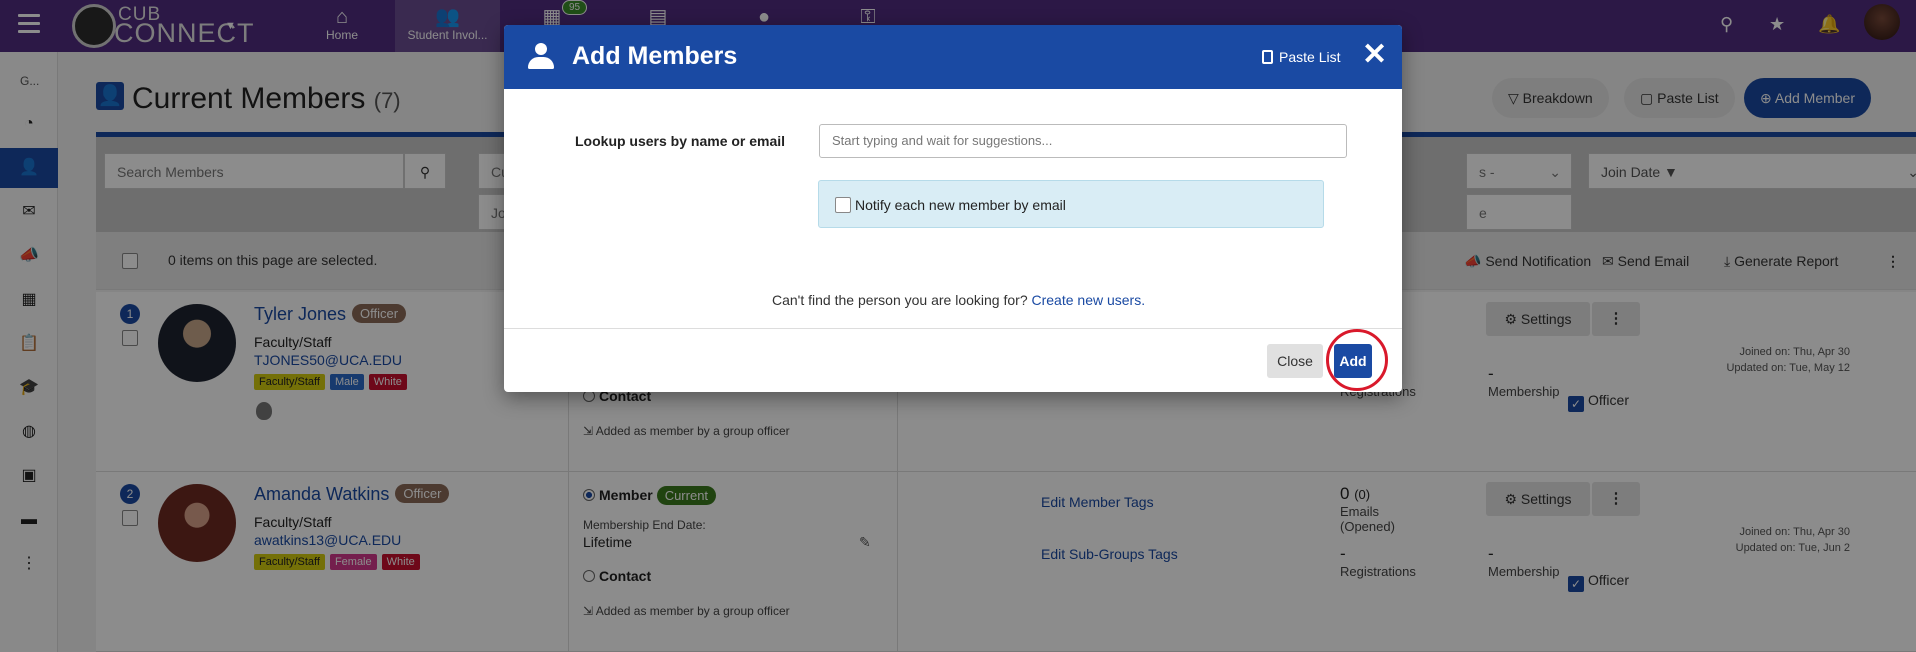  What do you see at coordinates (1295, 361) in the screenshot?
I see `close-button: Close` at bounding box center [1295, 361].